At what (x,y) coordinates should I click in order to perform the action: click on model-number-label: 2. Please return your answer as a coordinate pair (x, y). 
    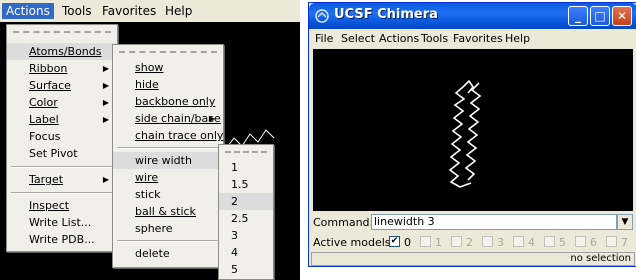
    Looking at the image, I should click on (469, 242).